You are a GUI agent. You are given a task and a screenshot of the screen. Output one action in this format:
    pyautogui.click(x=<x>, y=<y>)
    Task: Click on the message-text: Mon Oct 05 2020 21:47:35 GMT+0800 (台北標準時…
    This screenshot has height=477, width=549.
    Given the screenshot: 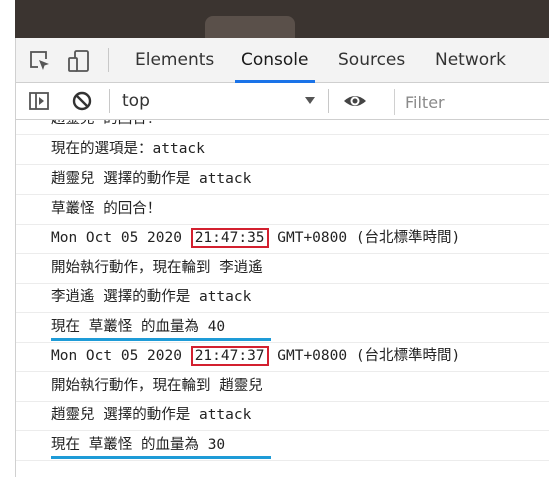 What is the action you would take?
    pyautogui.click(x=255, y=238)
    